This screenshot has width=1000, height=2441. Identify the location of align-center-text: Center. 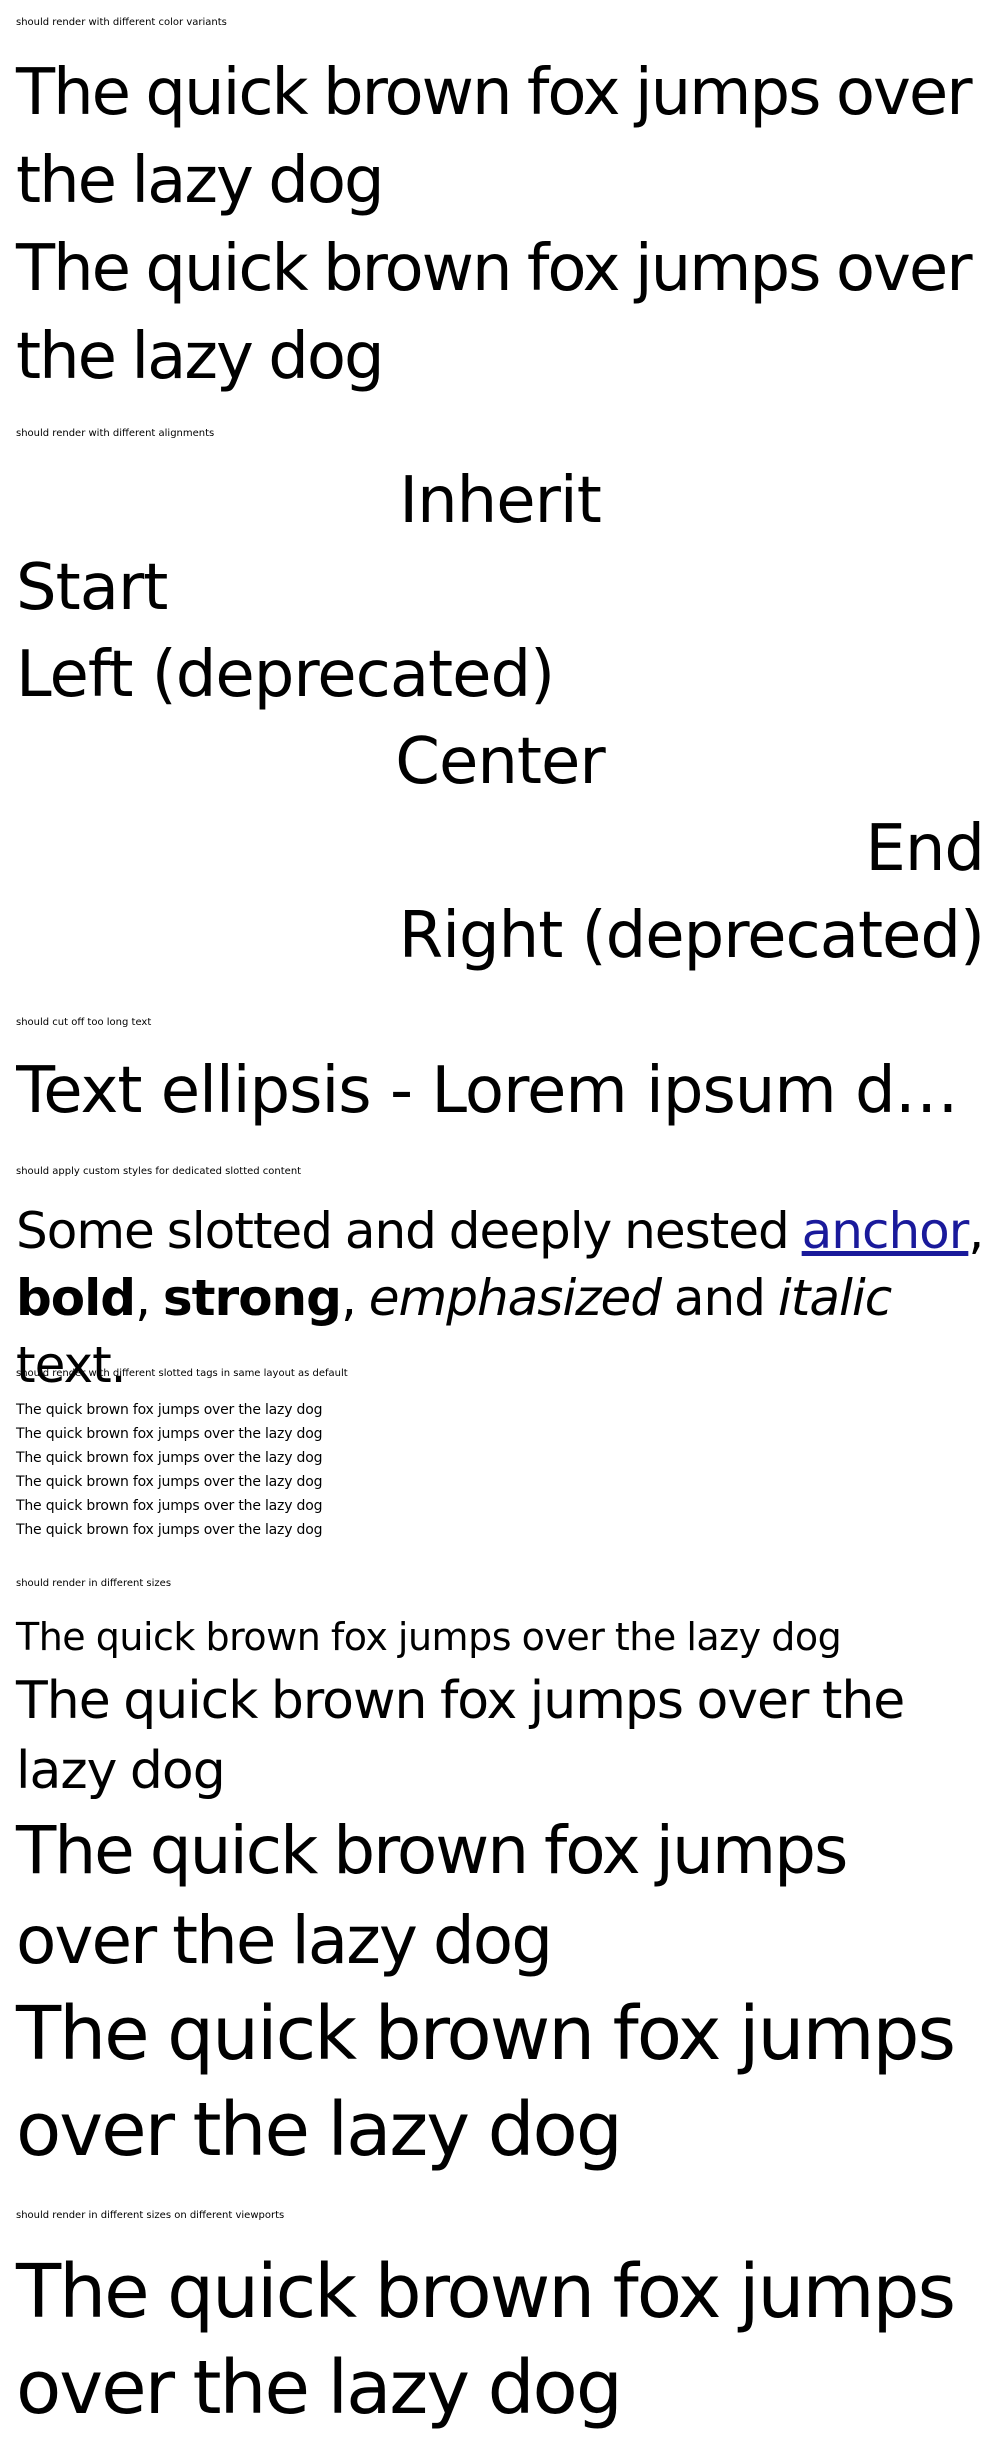
(500, 762).